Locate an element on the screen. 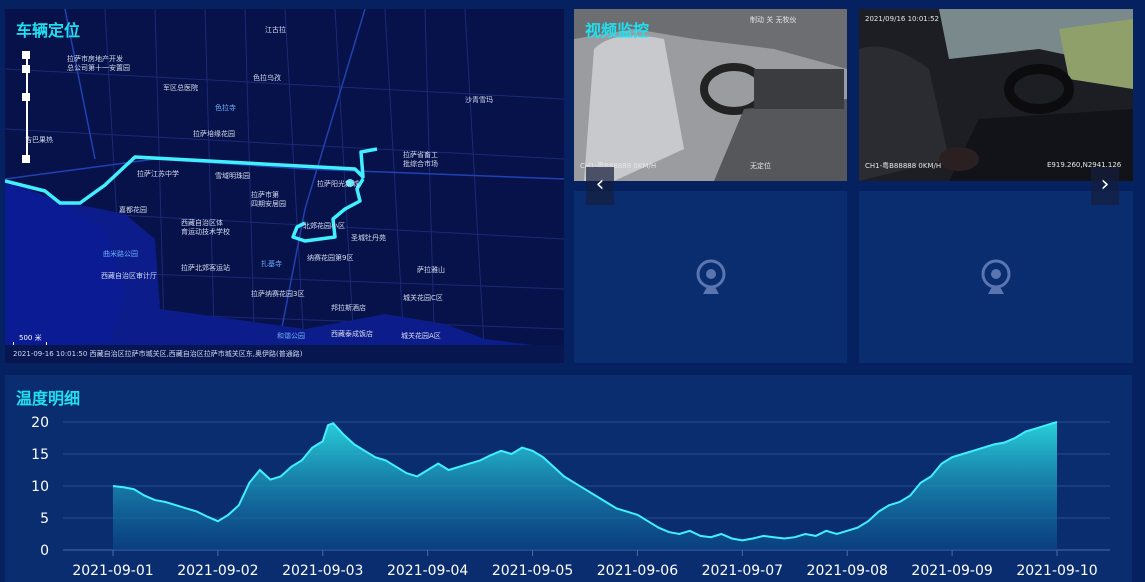 The image size is (1145, 582). map-label: 萨拉雅山 is located at coordinates (431, 270).